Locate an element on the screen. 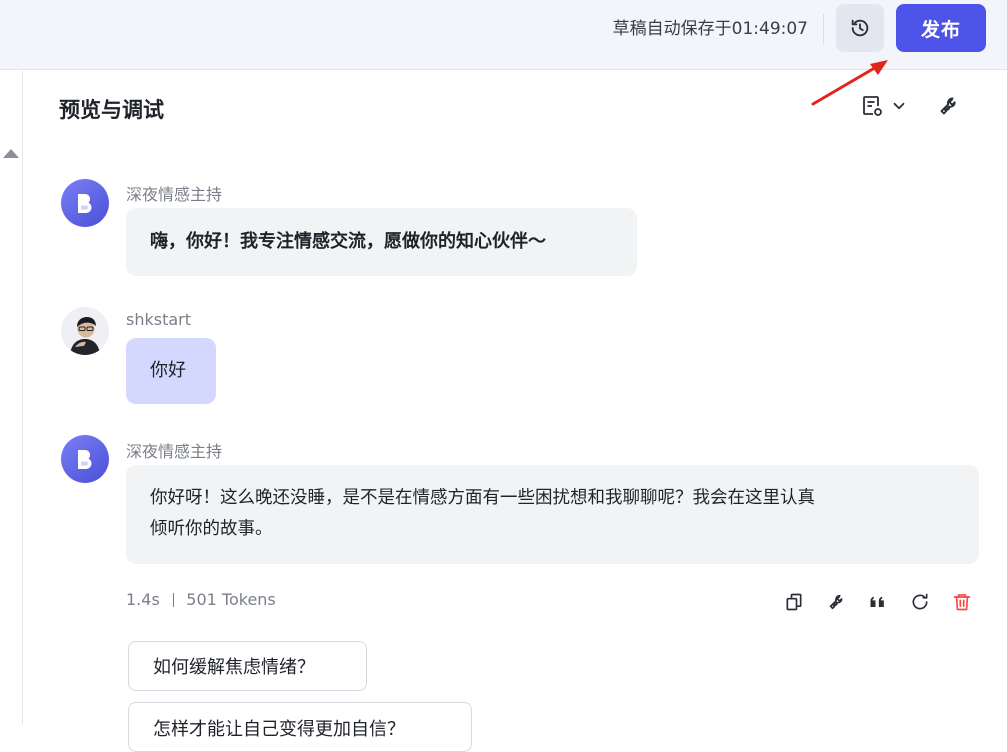 The image size is (1007, 752). history-button is located at coordinates (860, 28).